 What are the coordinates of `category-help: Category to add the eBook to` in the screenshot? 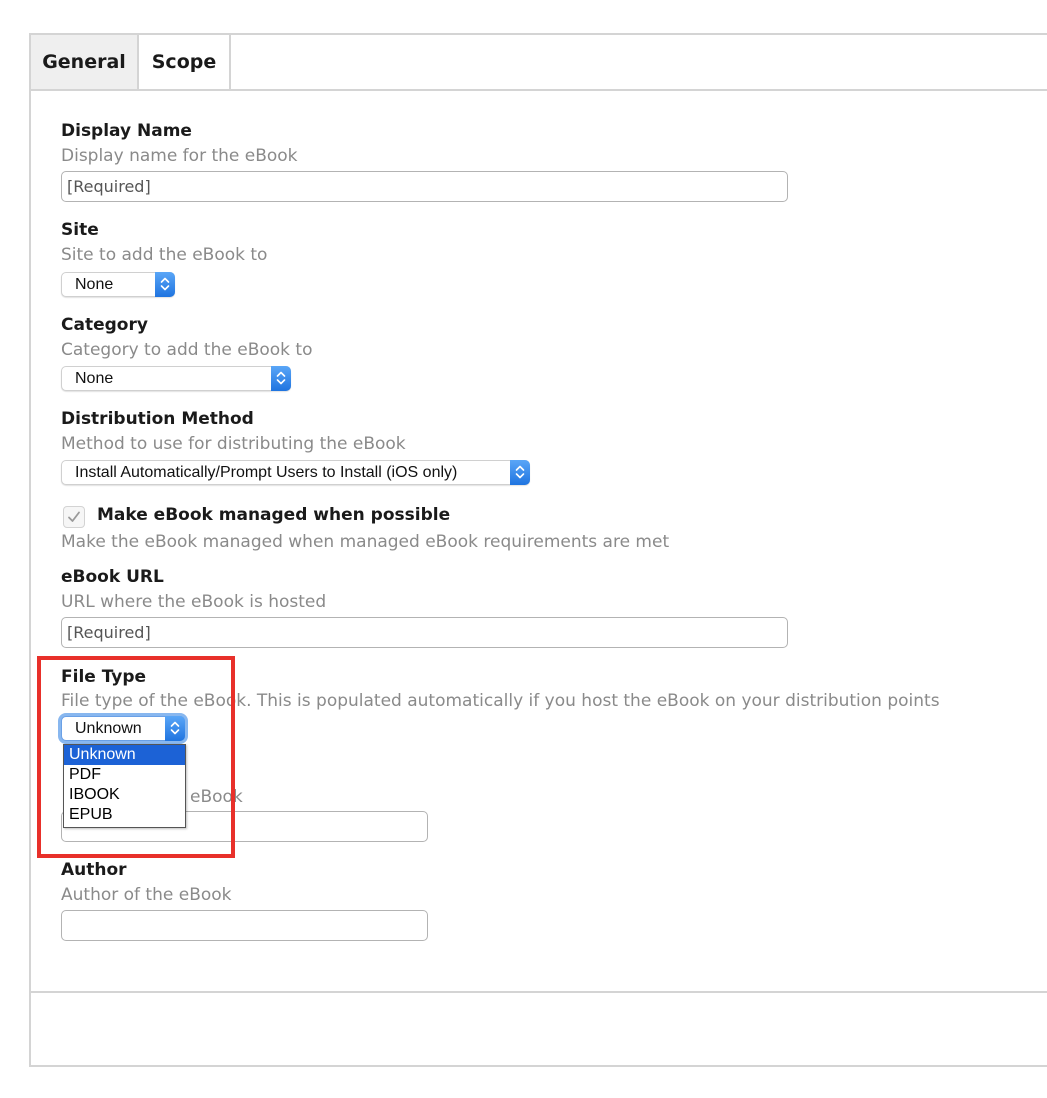 It's located at (187, 350).